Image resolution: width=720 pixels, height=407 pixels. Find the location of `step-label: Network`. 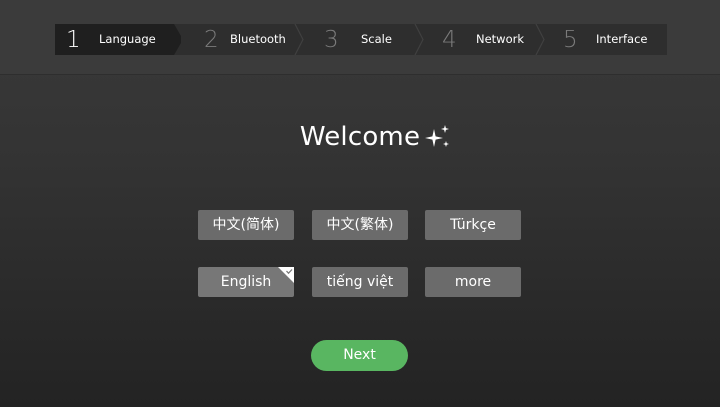

step-label: Network is located at coordinates (500, 39).